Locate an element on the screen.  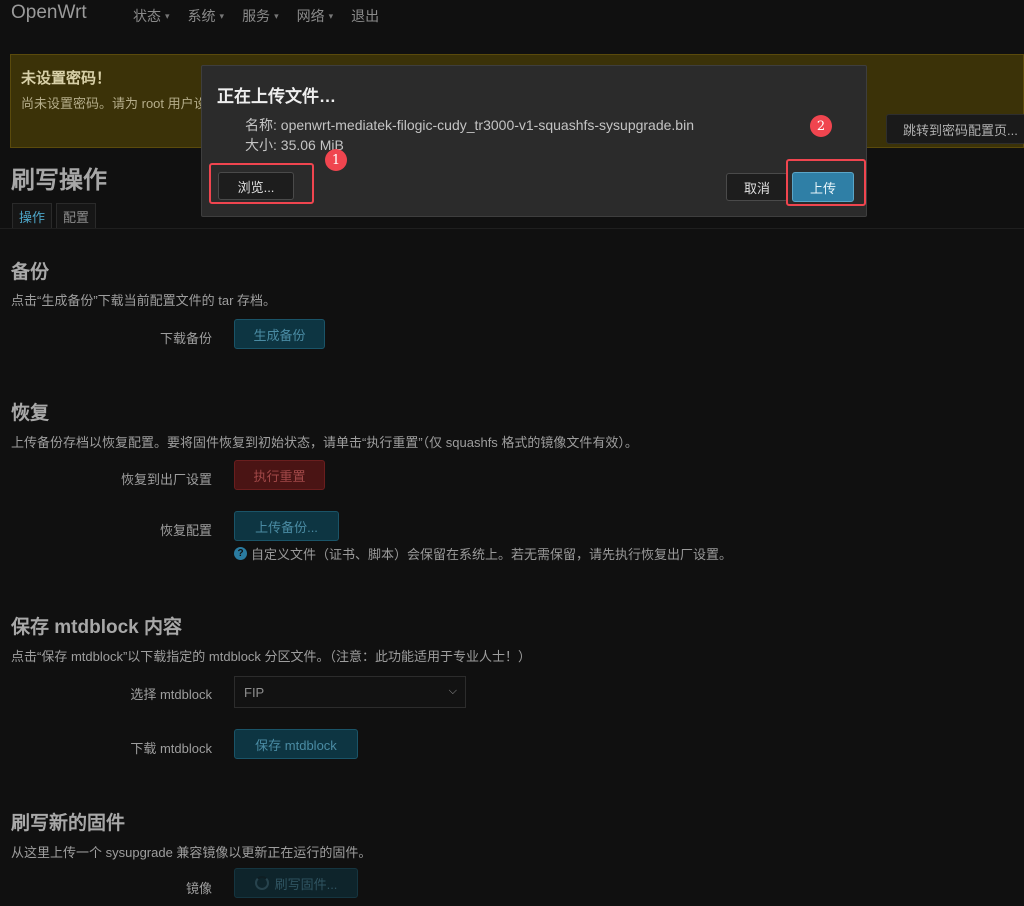
restore-hint: ? 自定义文件（证书、脚本）会保留在系统上。若无需保留，请先执行恢复出厂设置。 is located at coordinates (483, 553).